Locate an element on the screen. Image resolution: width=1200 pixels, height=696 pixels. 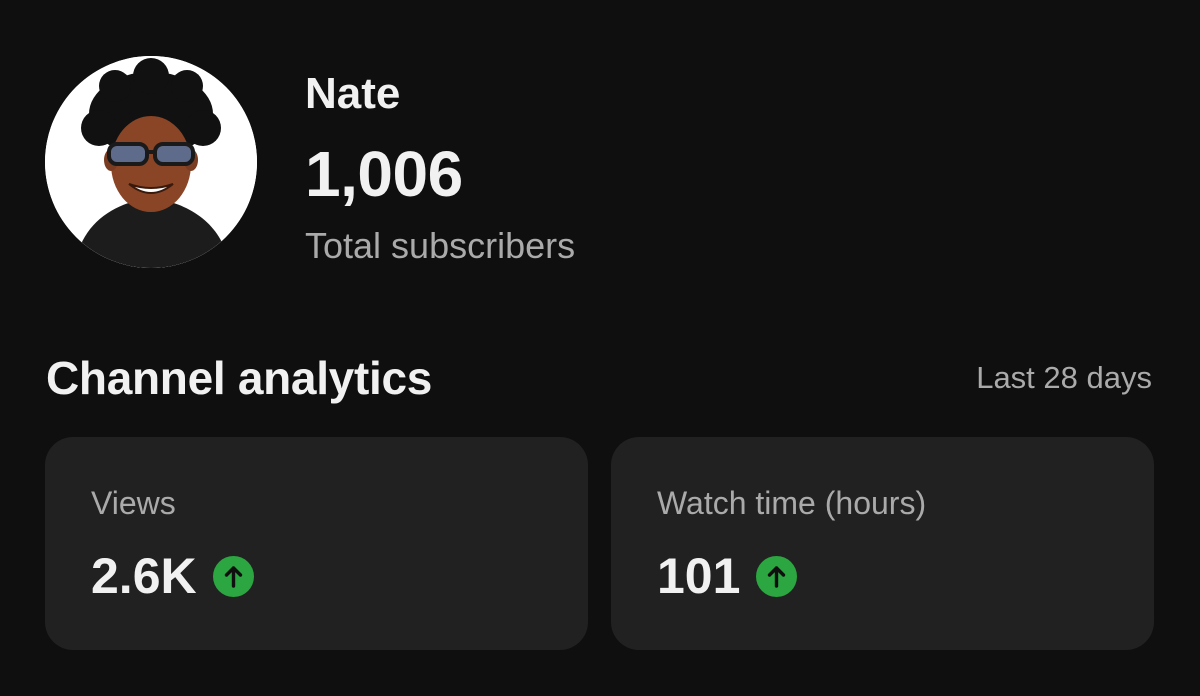
watch-time-value-row: 101 is located at coordinates (727, 576).